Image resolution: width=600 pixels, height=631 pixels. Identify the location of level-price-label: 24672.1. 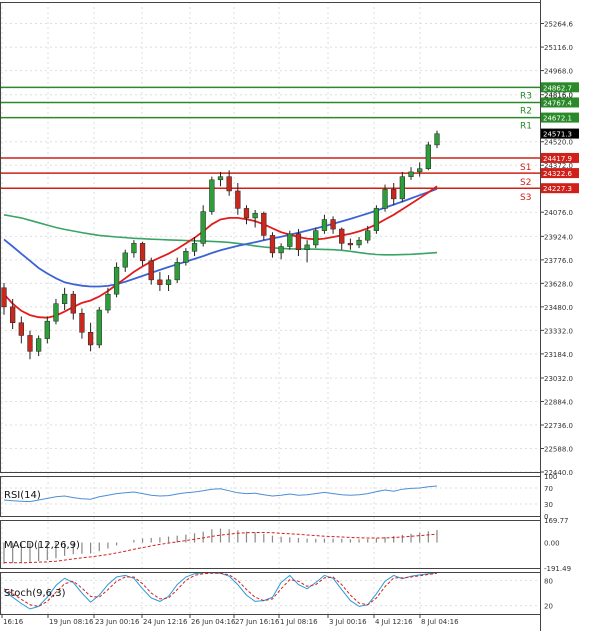
(557, 119).